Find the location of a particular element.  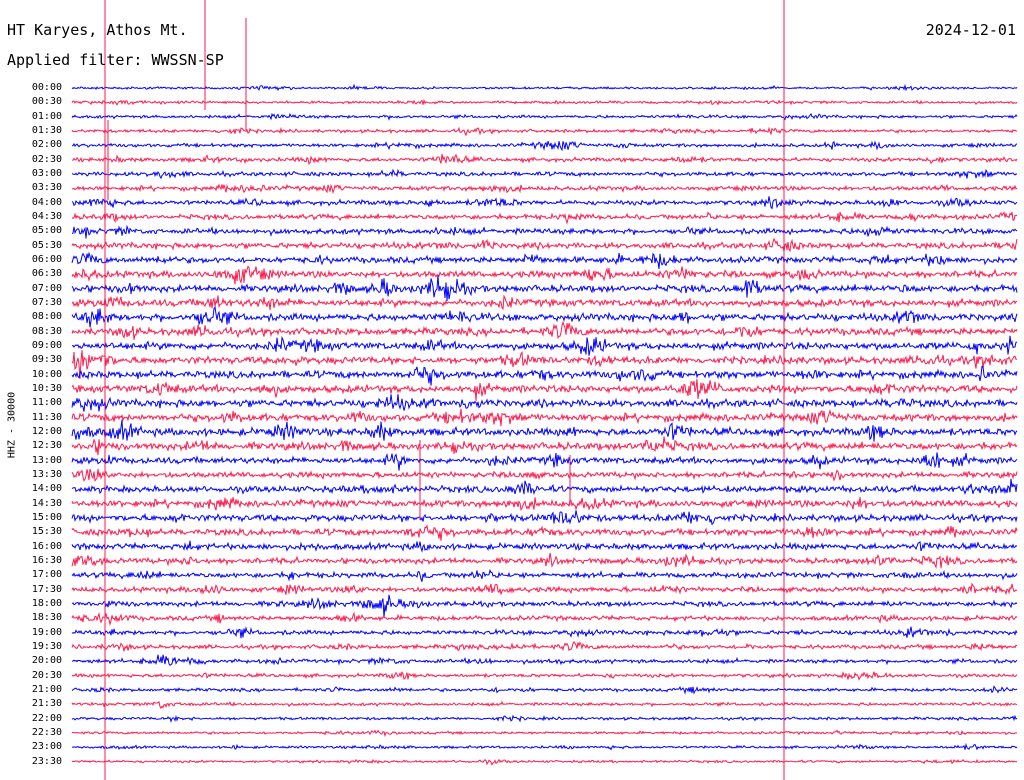

time-label: 06:00 is located at coordinates (46, 259).